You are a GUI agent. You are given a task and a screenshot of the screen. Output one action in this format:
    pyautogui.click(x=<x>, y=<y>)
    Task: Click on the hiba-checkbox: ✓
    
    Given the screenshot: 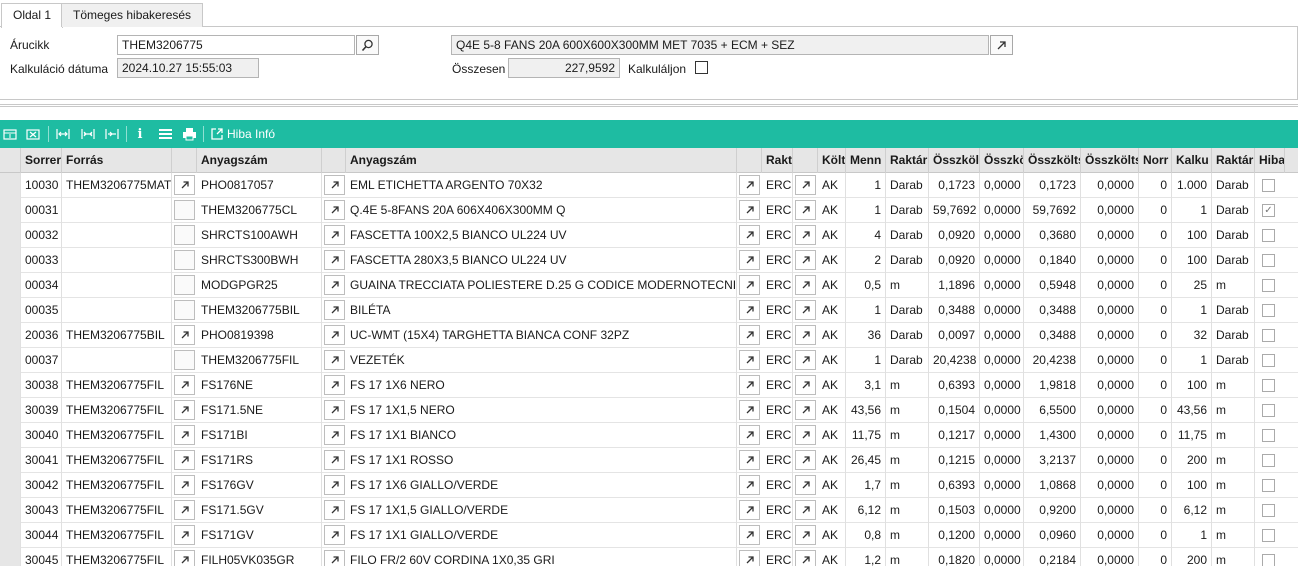 What is the action you would take?
    pyautogui.click(x=1268, y=210)
    